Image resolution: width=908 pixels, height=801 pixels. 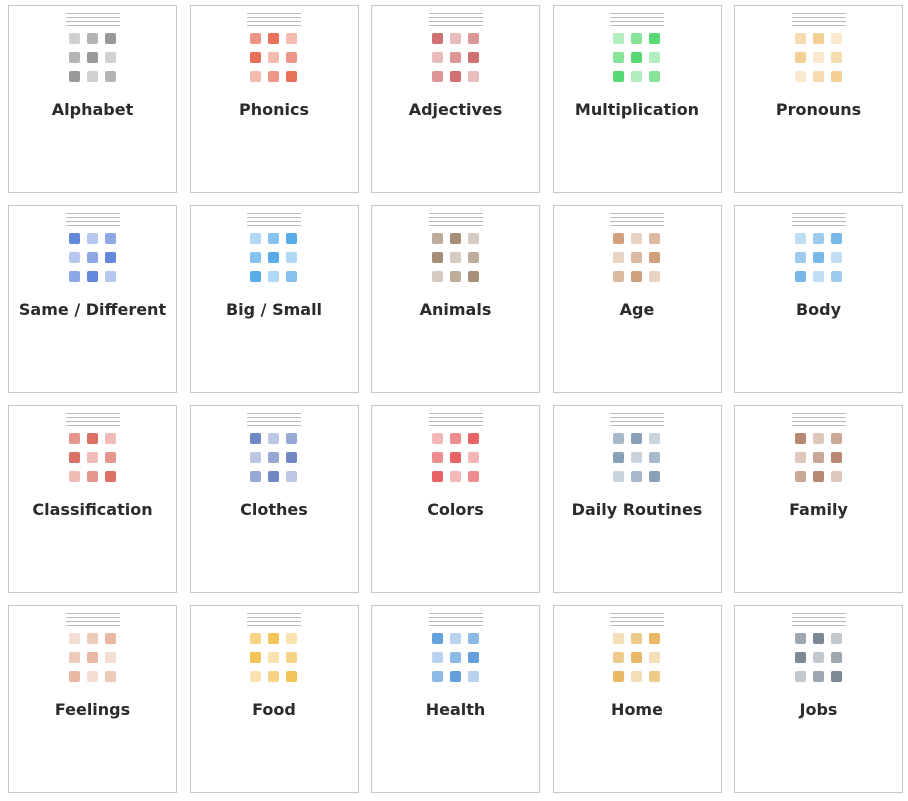 I want to click on category-label: Jobs, so click(x=818, y=709).